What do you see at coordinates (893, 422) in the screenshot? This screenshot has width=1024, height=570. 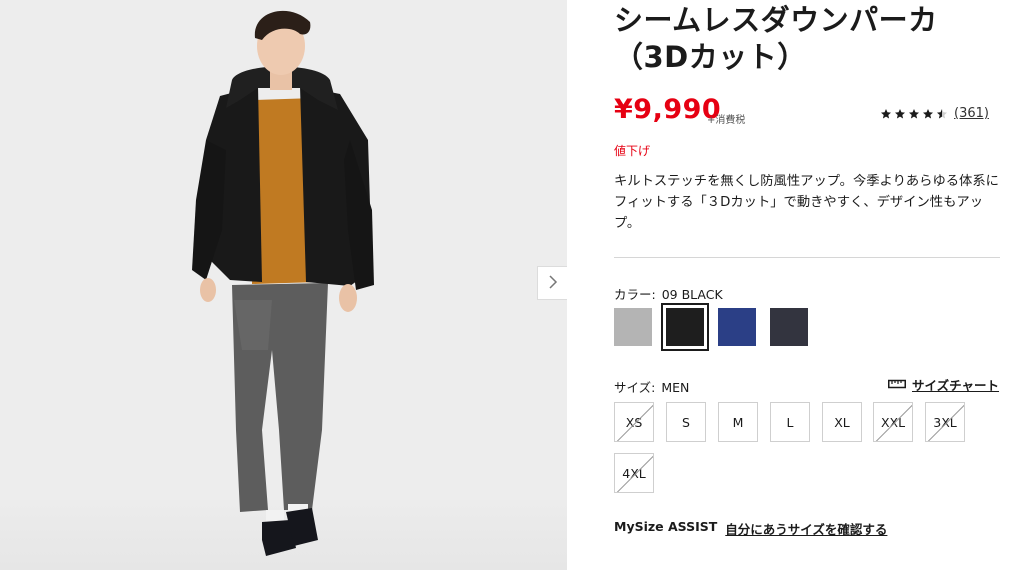 I see `size-button-xxl: XXL` at bounding box center [893, 422].